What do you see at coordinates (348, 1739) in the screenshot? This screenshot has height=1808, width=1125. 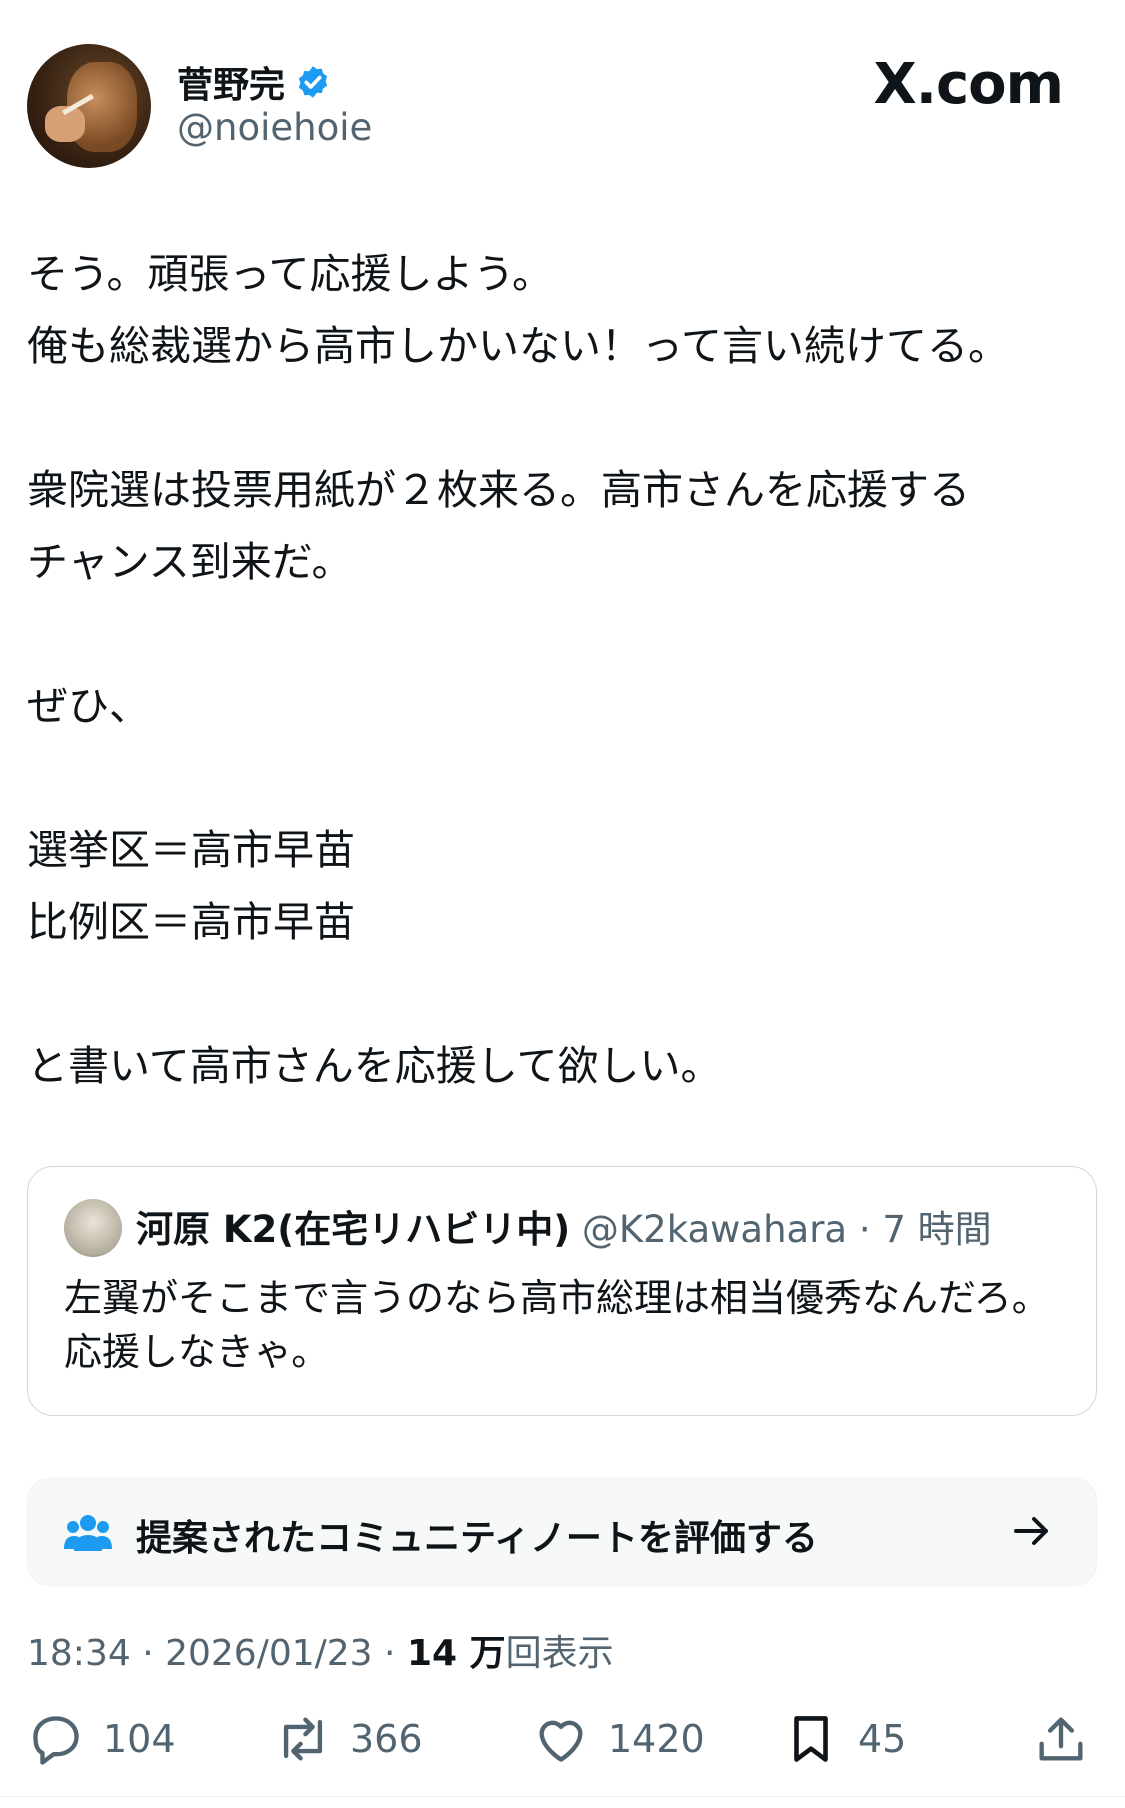 I see `repost-button: 366` at bounding box center [348, 1739].